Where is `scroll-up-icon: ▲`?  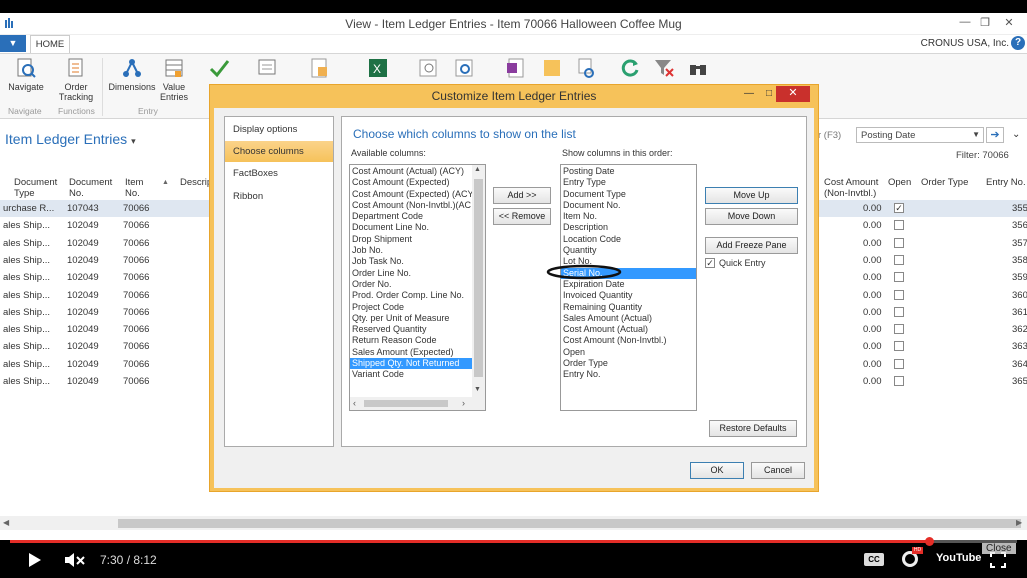
scroll-up-icon: ▲ is located at coordinates (477, 169).